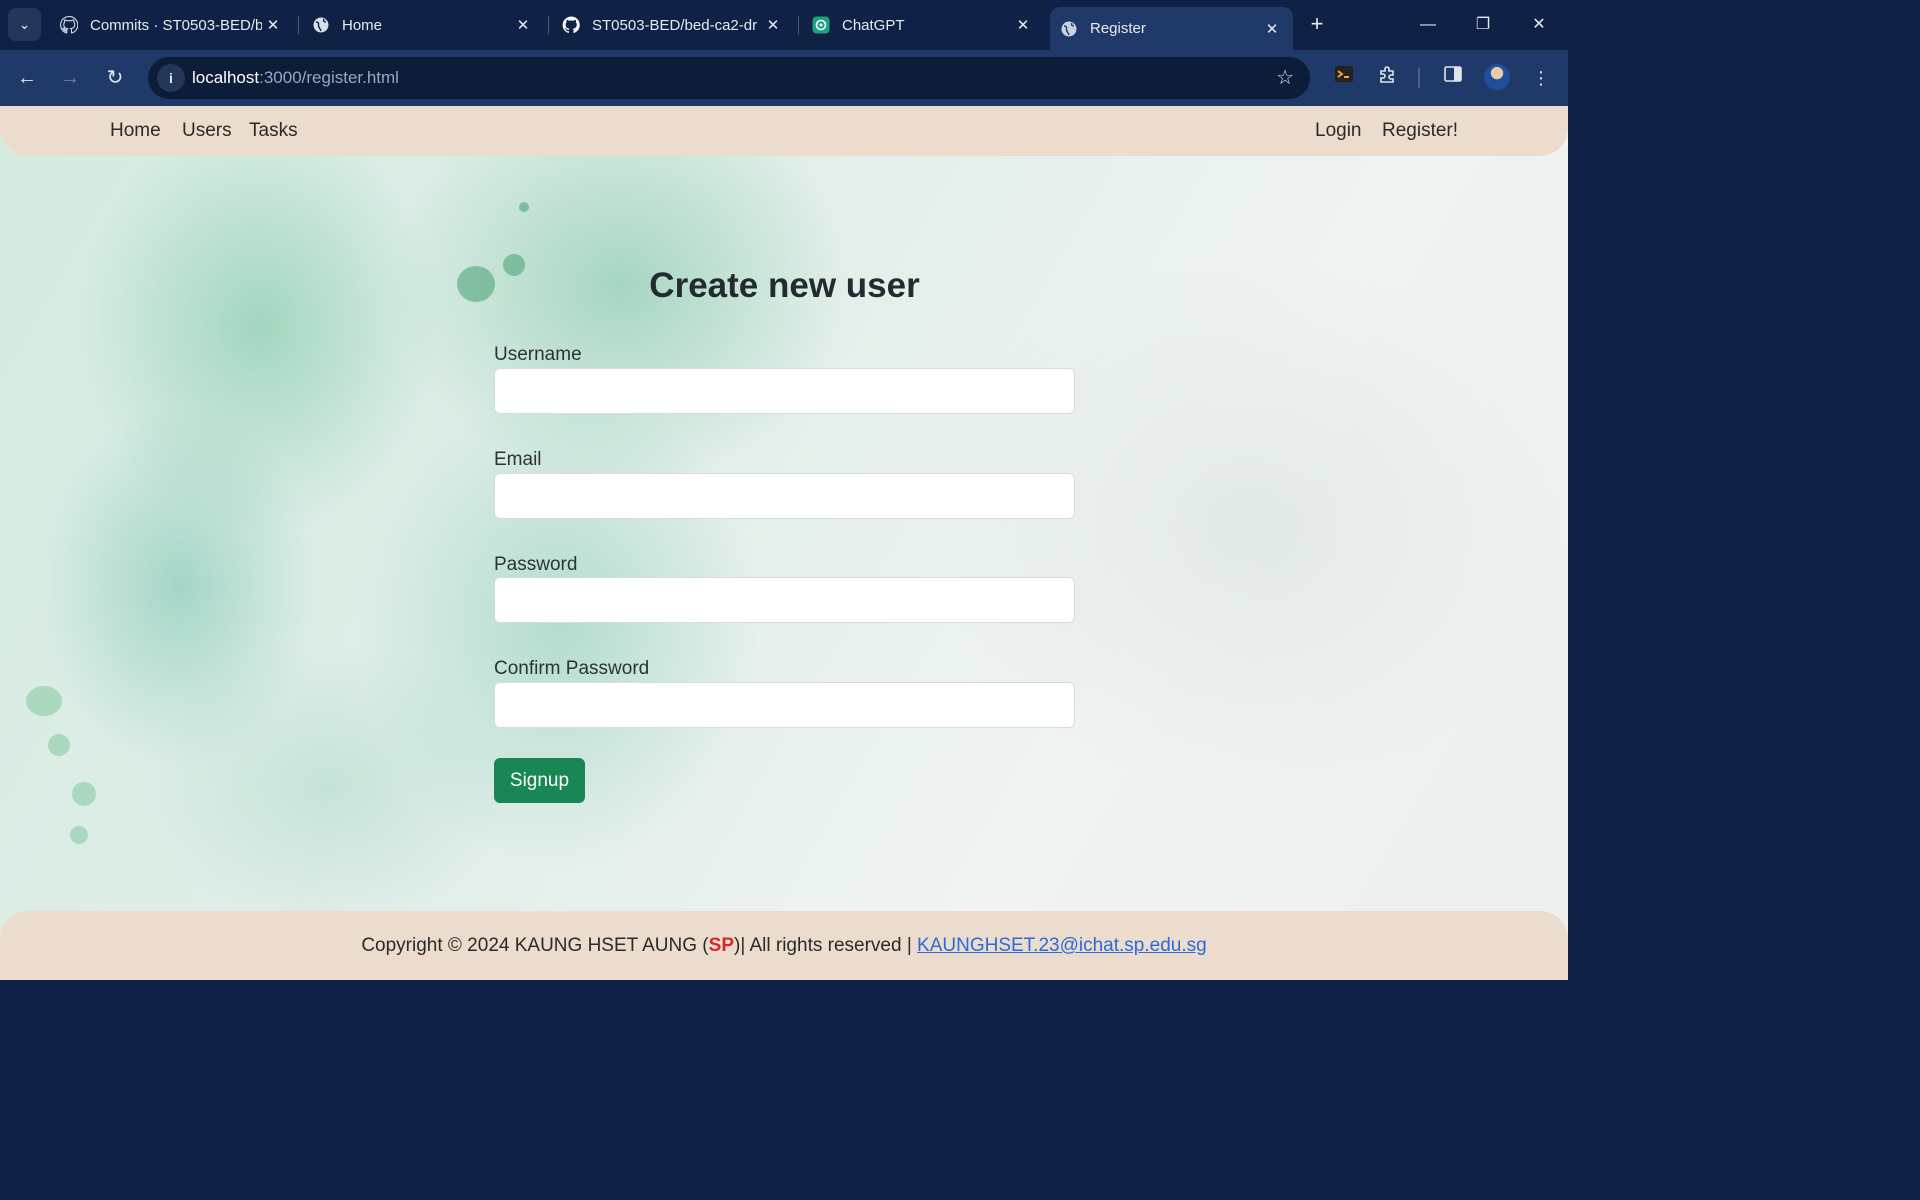 The height and width of the screenshot is (1200, 1920). Describe the element at coordinates (1541, 78) in the screenshot. I see `more-menu-icon: ⋮` at that location.